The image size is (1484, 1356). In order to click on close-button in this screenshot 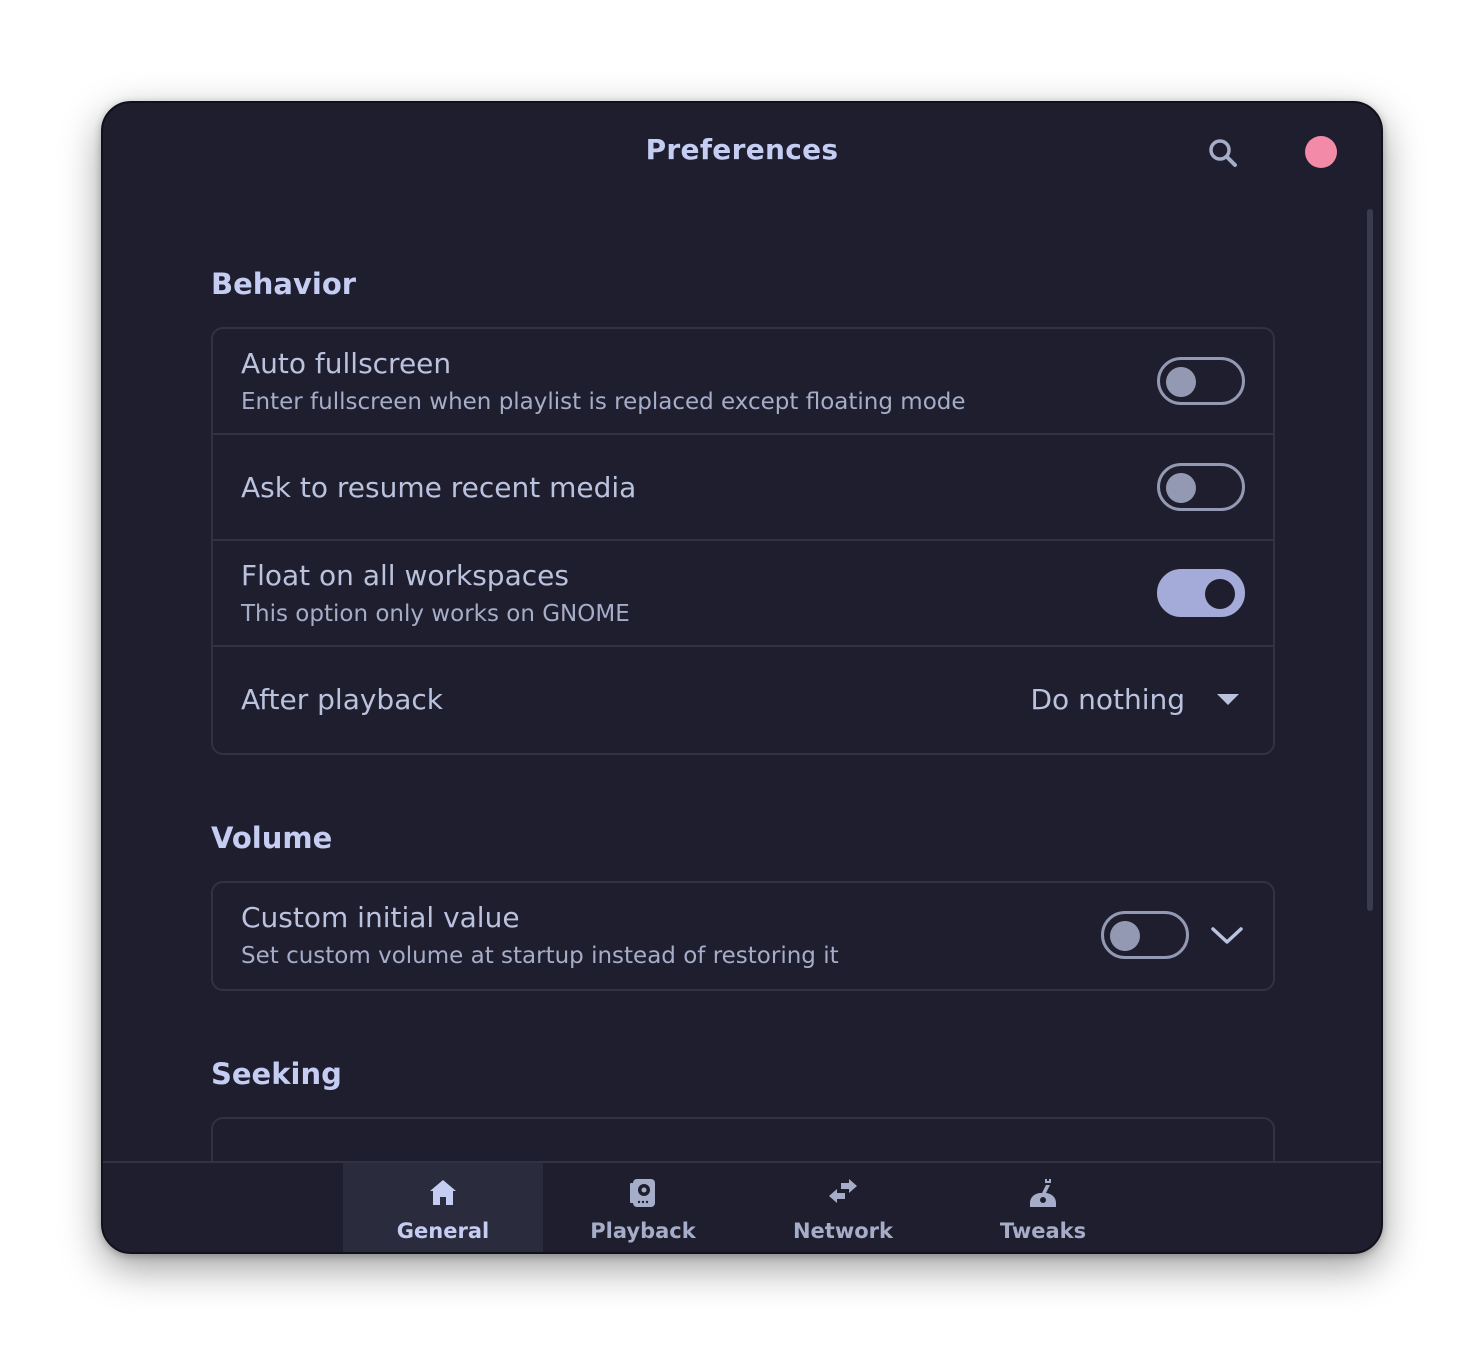, I will do `click(1321, 152)`.